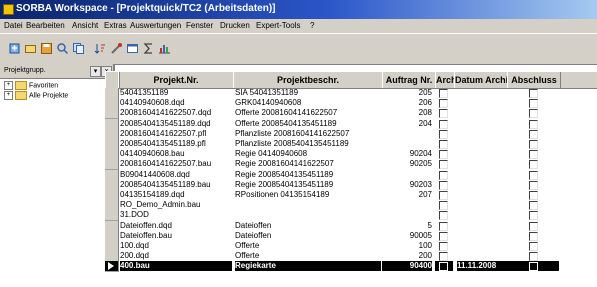  Describe the element at coordinates (534, 80) in the screenshot. I see `column-header-abschluss: Abschluss` at that location.